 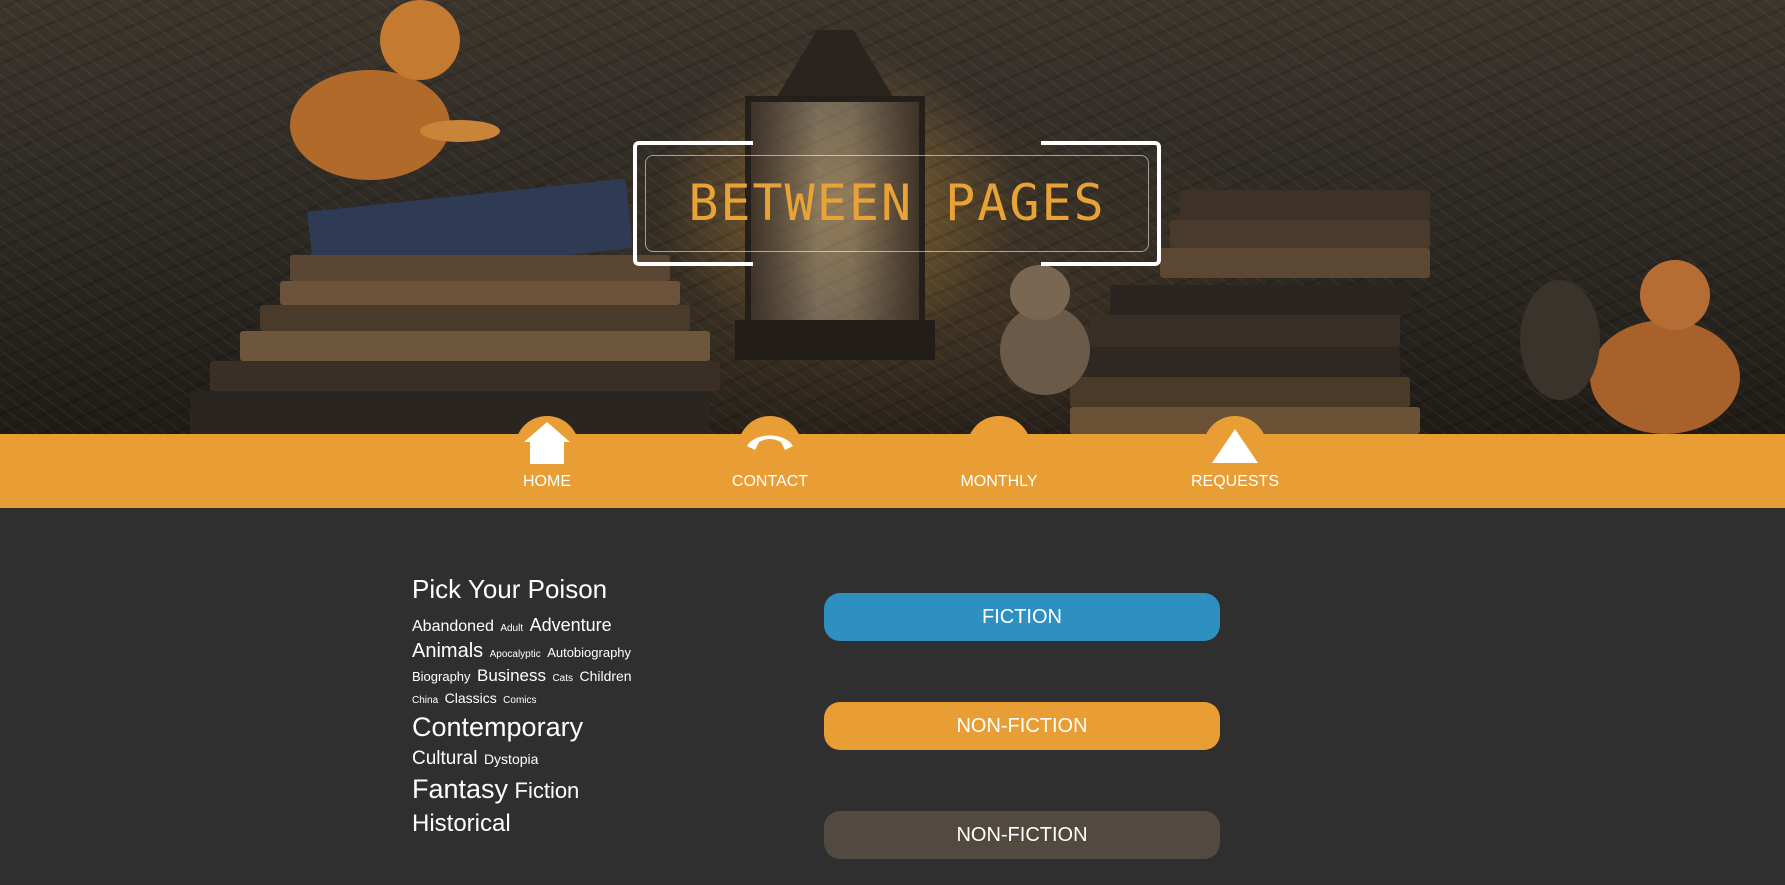 I want to click on triangle-icon, so click(x=1235, y=446).